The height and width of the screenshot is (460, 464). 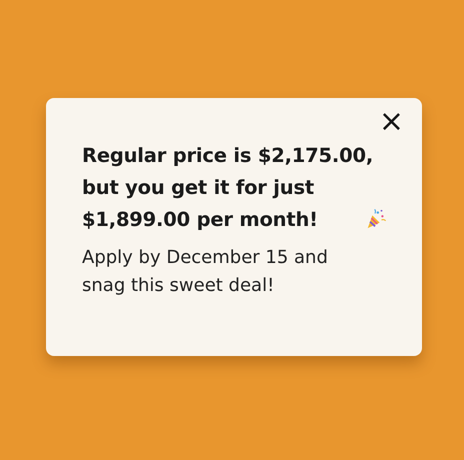 What do you see at coordinates (228, 188) in the screenshot?
I see `headline: Regular price is $2,175.00, but you get it for just $1,899.00 per month!` at bounding box center [228, 188].